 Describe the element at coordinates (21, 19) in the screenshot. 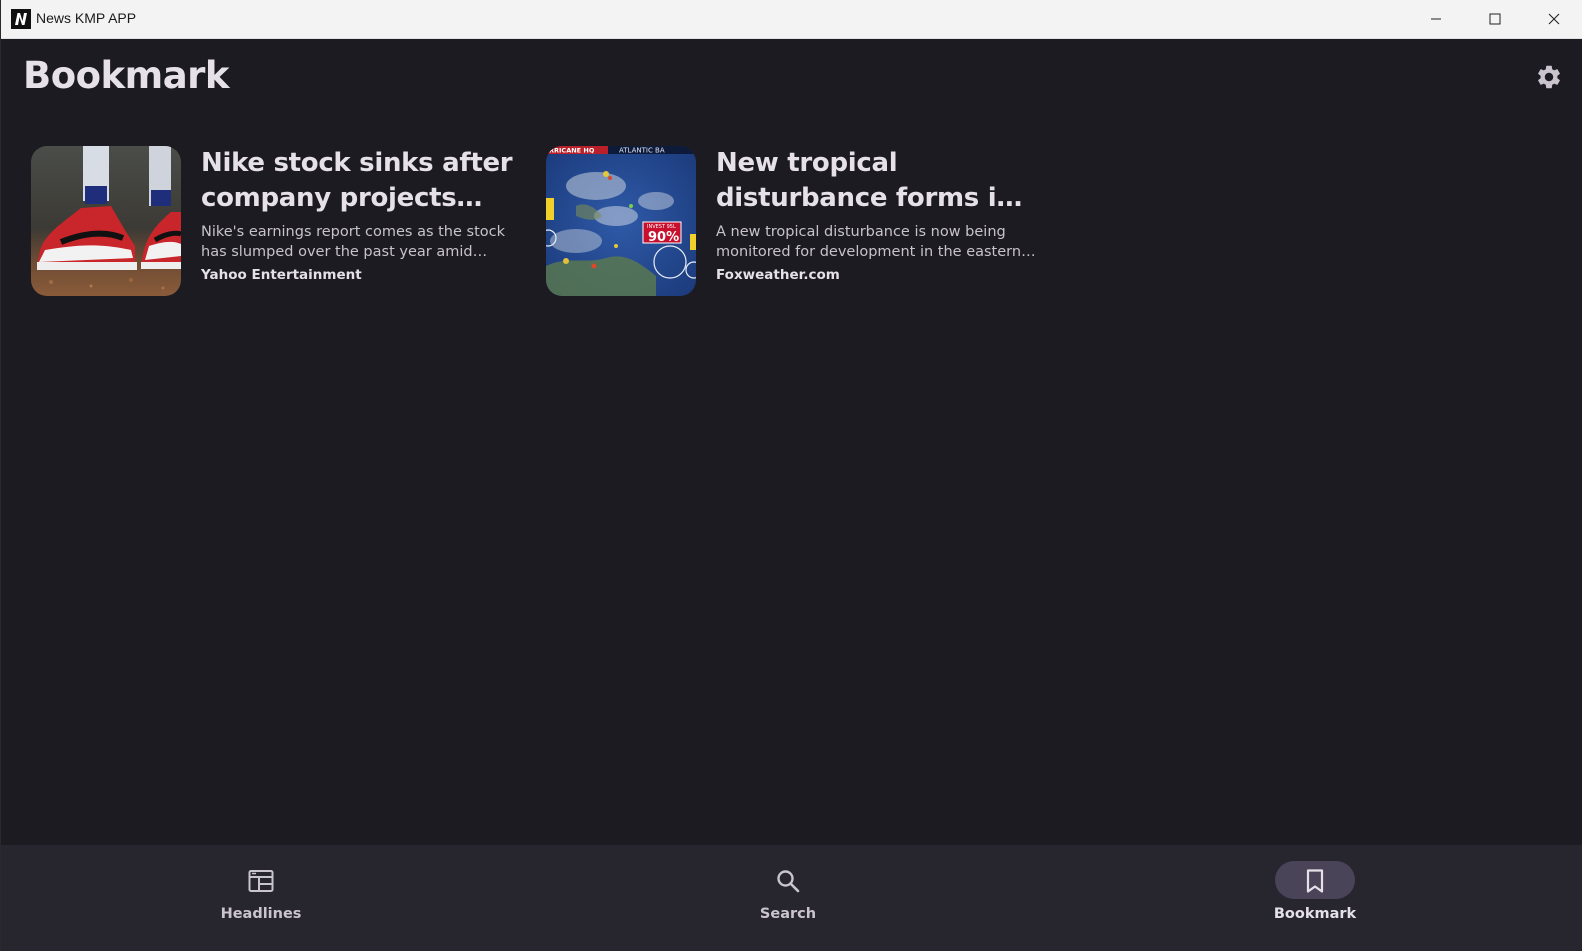

I see `app-logo-icon` at that location.